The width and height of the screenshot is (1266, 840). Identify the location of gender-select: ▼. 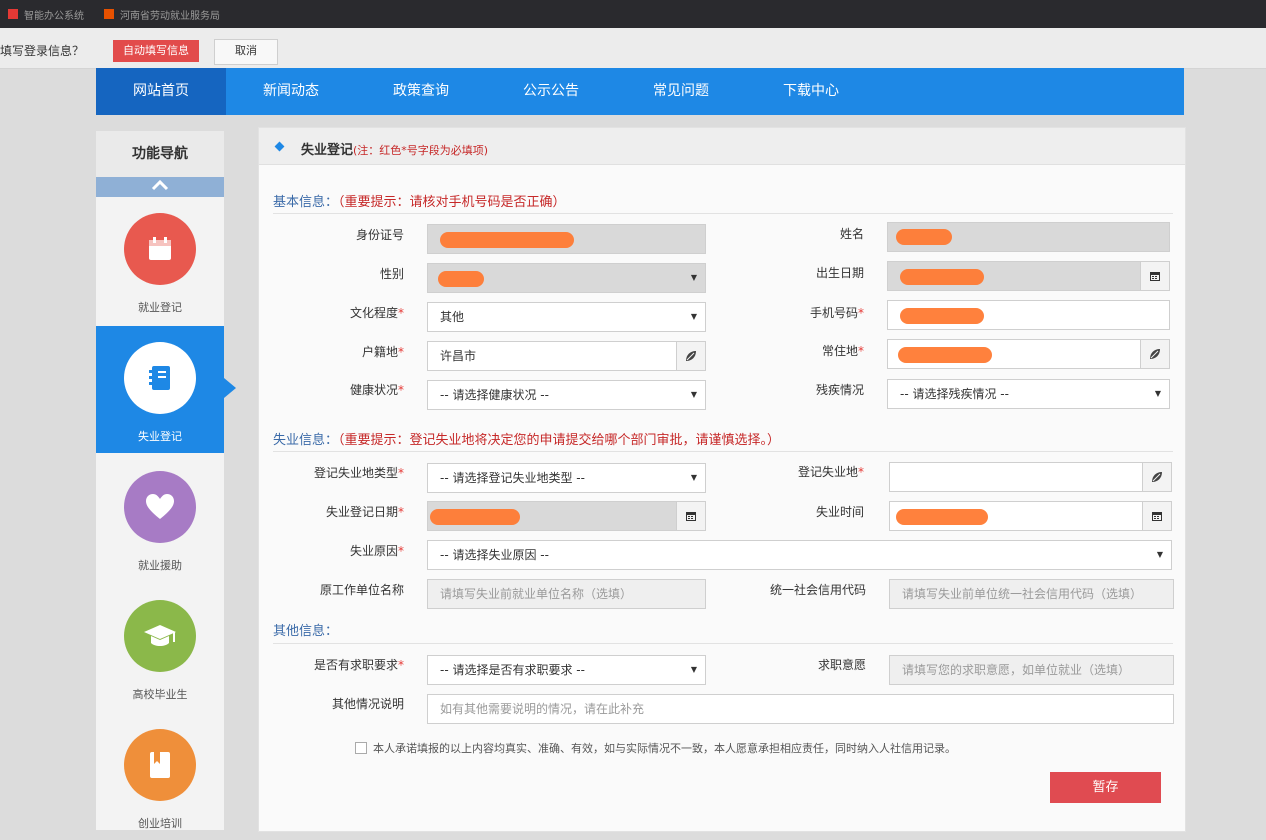
(566, 278).